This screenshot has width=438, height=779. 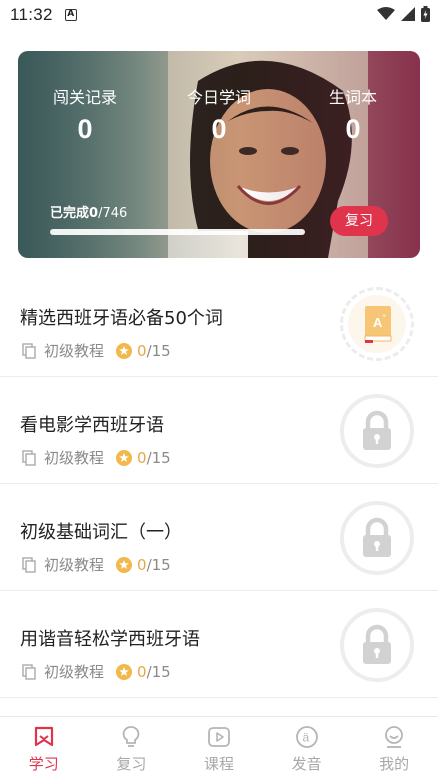 I want to click on course-title: 看电影学西班牙语, so click(x=92, y=425).